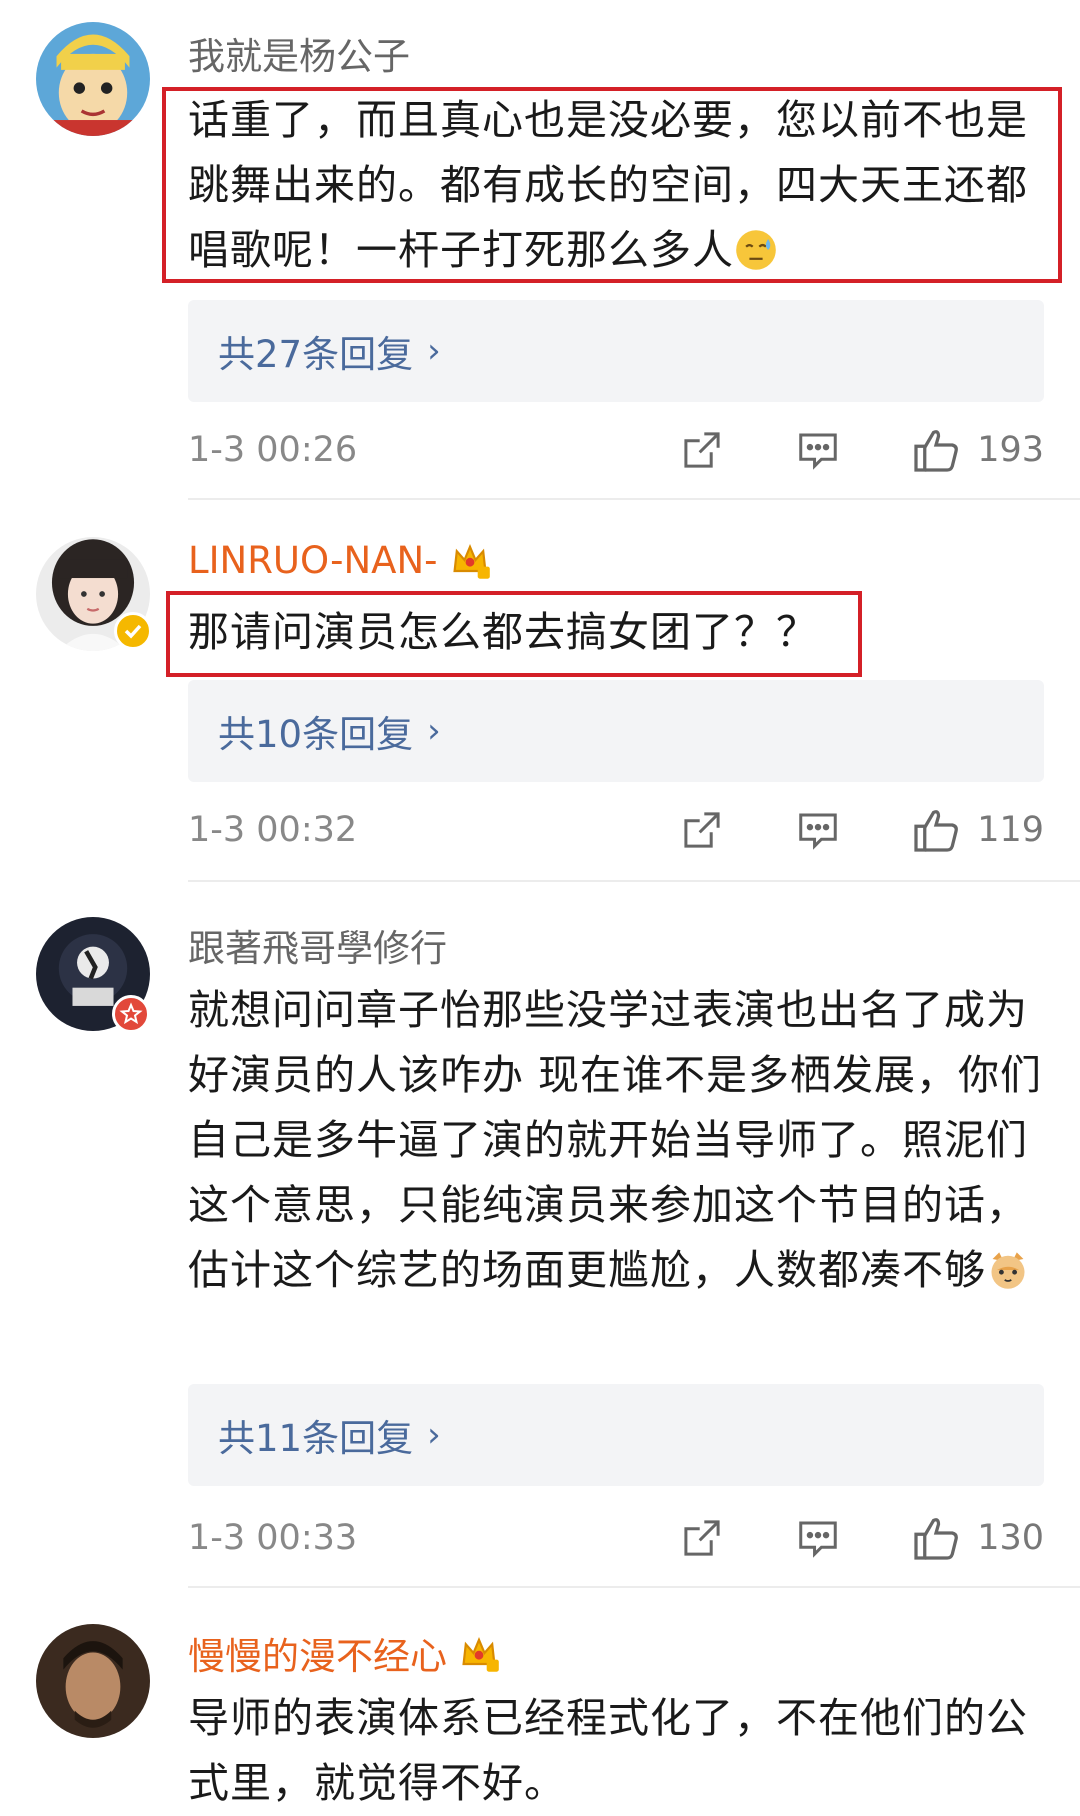 This screenshot has width=1080, height=1816. I want to click on username: 我就是杨公子, so click(299, 53).